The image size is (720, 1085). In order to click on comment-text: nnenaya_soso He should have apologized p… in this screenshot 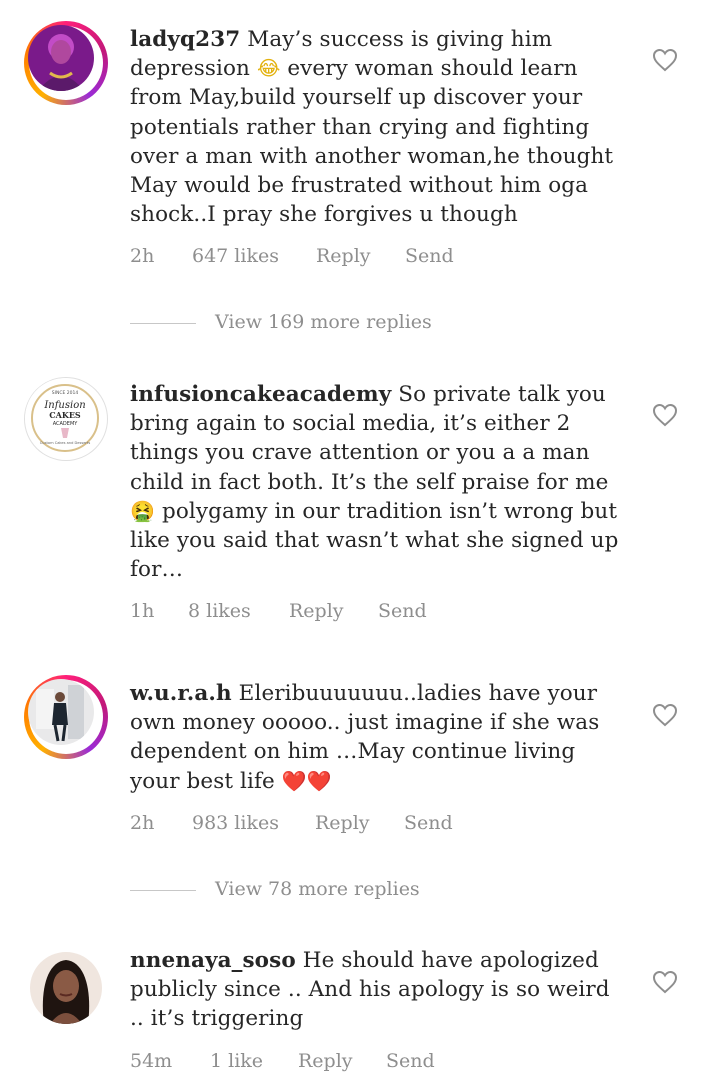, I will do `click(370, 990)`.